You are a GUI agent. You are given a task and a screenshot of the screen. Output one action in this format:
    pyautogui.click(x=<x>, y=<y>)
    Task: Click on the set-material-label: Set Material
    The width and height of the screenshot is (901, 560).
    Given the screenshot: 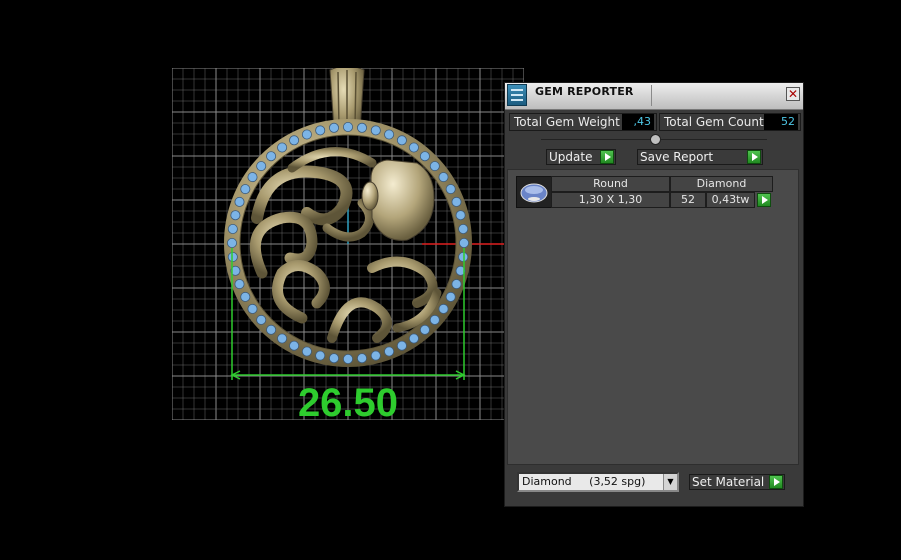 What is the action you would take?
    pyautogui.click(x=728, y=482)
    